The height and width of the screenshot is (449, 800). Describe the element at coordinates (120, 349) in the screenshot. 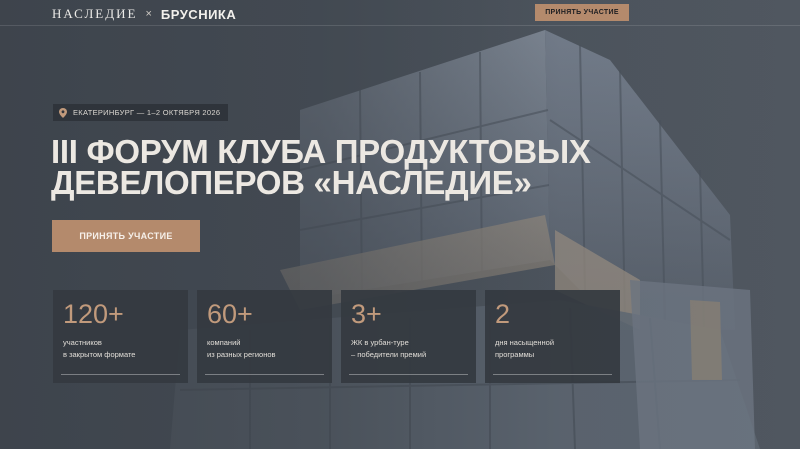

I see `stat-description: участников в закрытом формате` at that location.